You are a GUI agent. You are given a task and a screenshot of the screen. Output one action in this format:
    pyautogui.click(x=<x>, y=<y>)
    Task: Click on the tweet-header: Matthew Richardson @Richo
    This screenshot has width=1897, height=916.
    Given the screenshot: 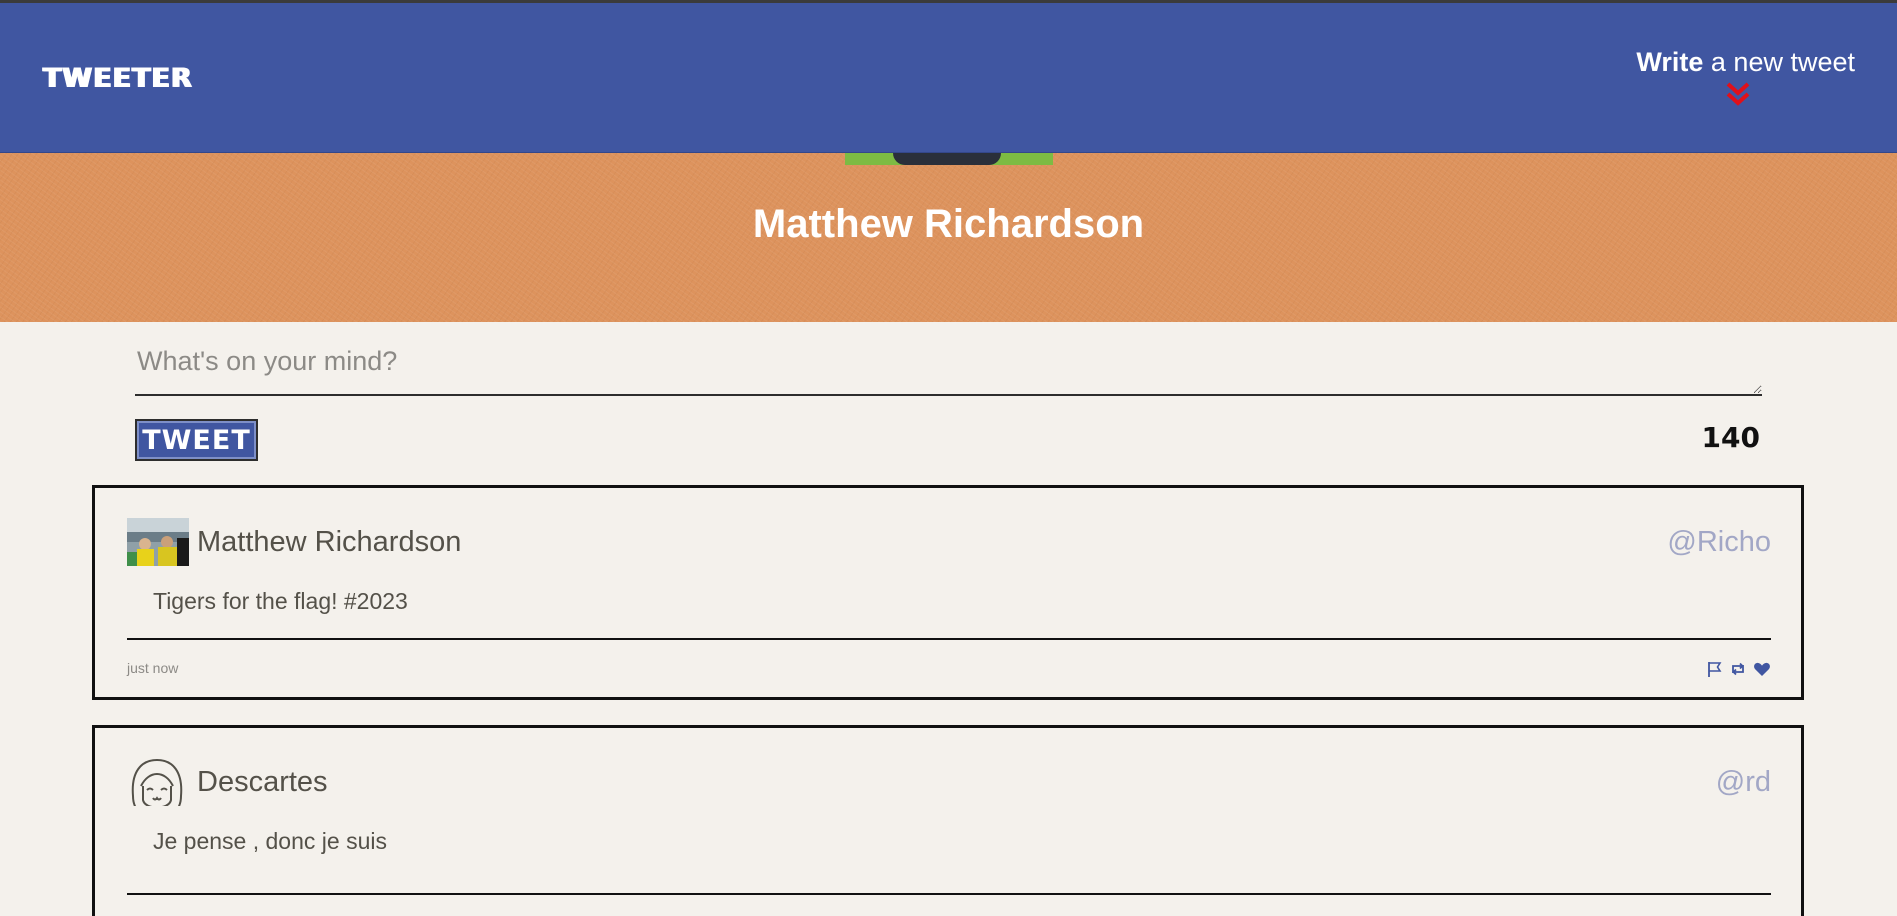 What is the action you would take?
    pyautogui.click(x=949, y=543)
    